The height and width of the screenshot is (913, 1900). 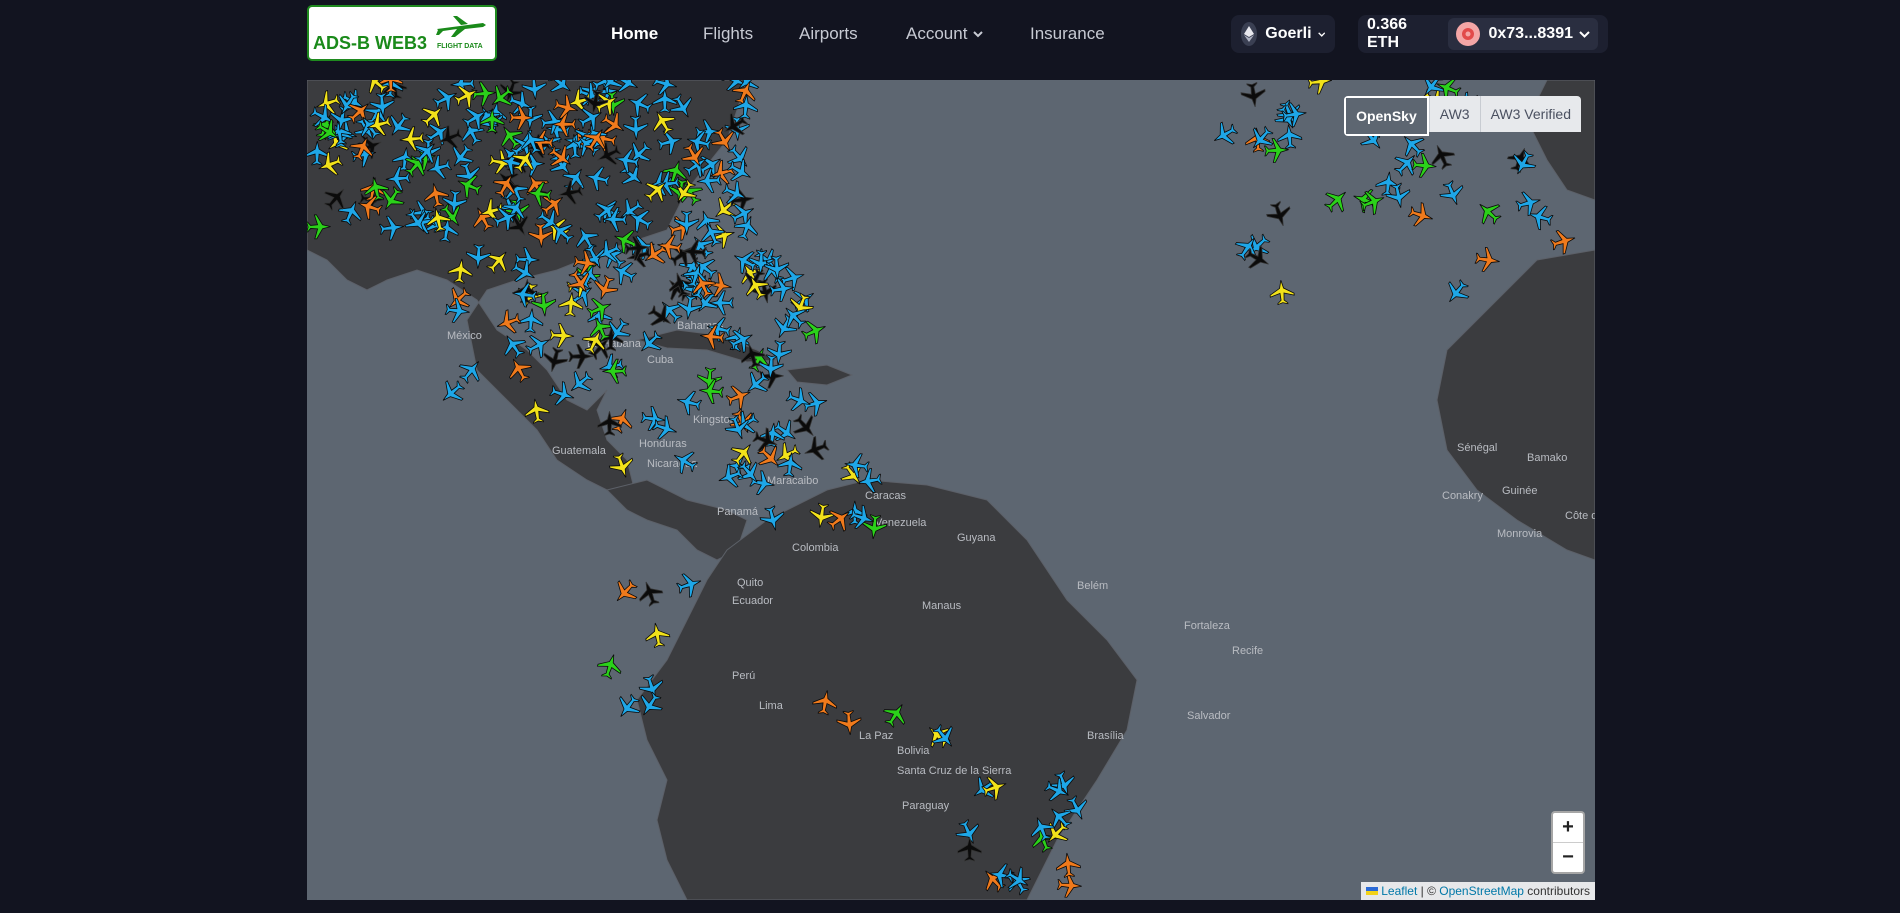 I want to click on nav-airports: Airports, so click(x=828, y=34).